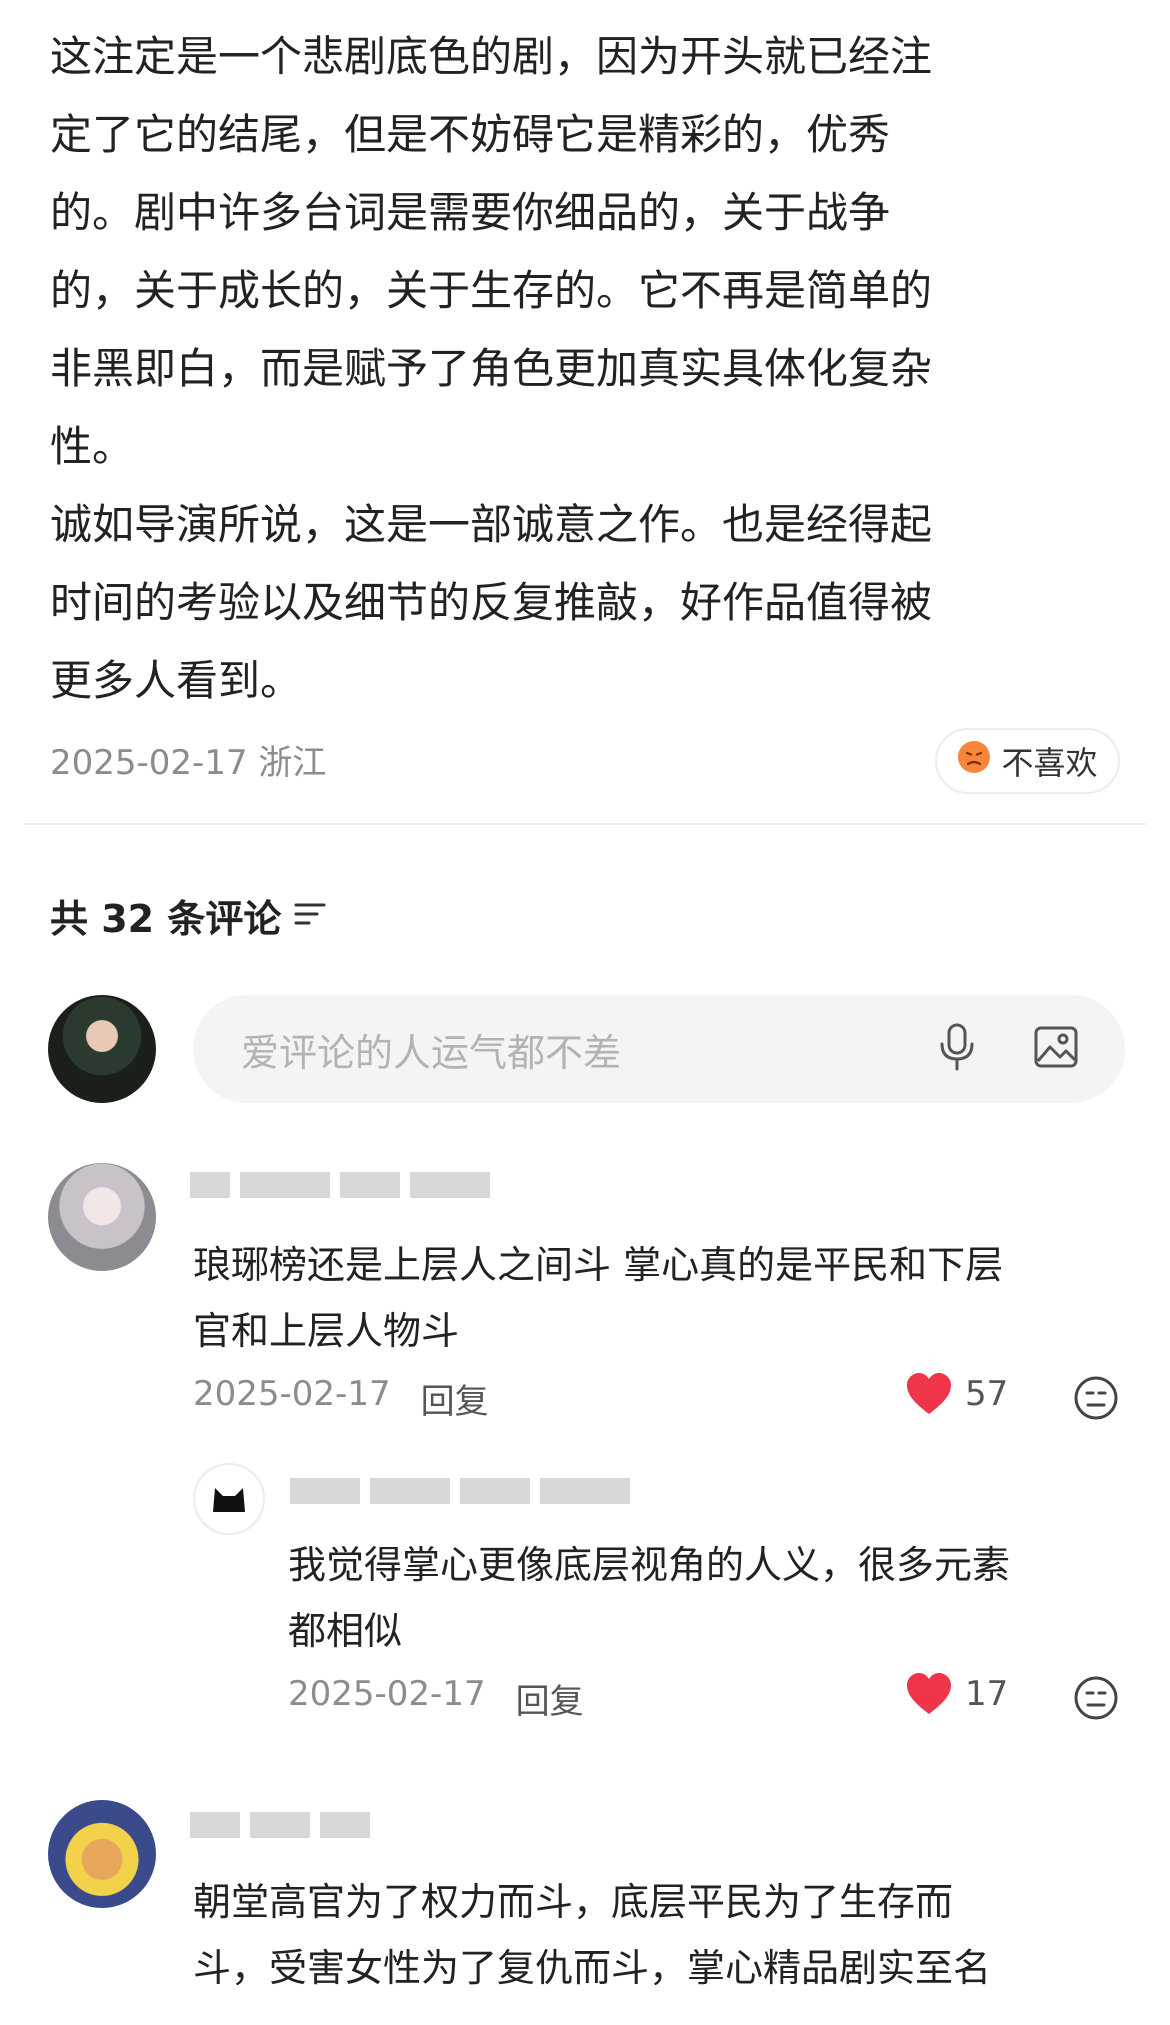  What do you see at coordinates (987, 1394) in the screenshot?
I see `like-count: 57` at bounding box center [987, 1394].